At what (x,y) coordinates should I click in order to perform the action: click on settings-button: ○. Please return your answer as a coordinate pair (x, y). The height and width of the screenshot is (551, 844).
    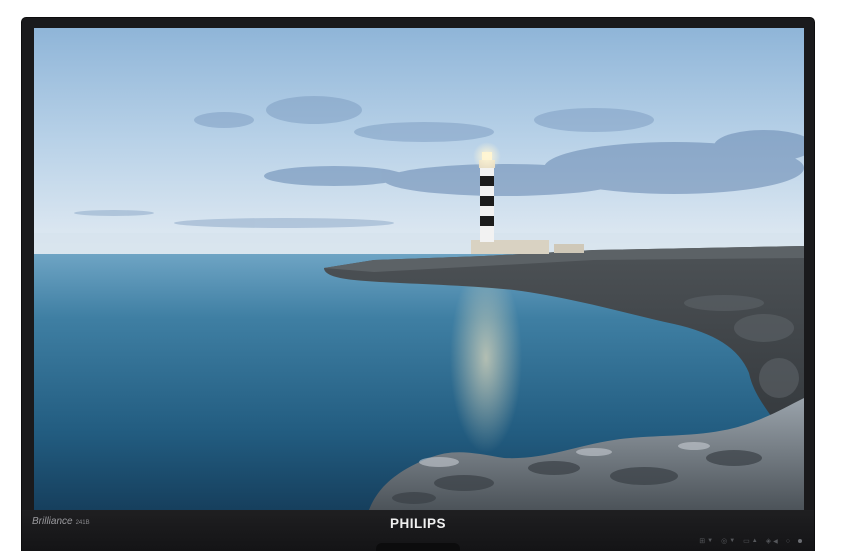
    Looking at the image, I should click on (788, 541).